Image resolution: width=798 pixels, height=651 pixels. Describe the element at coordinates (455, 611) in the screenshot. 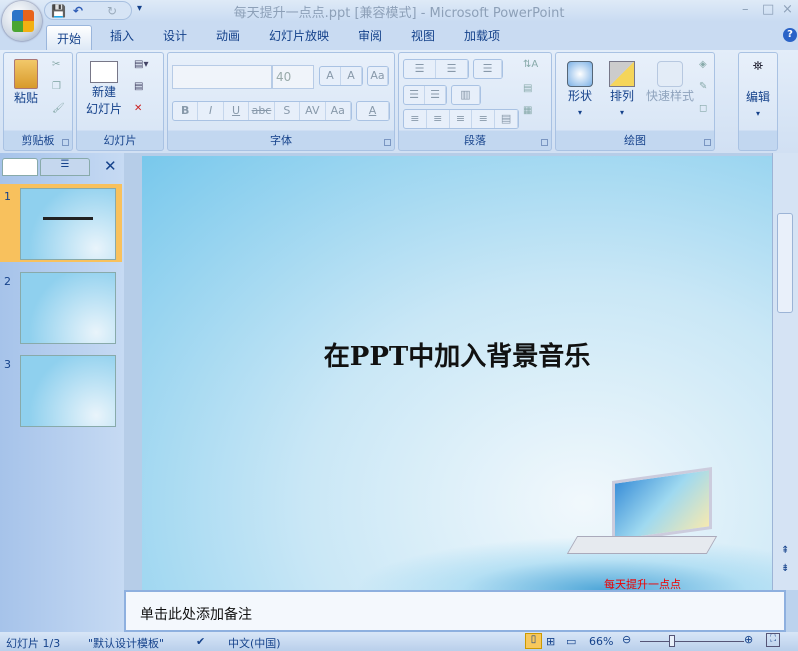

I see `notes-pane: 单击此处添加备注` at that location.